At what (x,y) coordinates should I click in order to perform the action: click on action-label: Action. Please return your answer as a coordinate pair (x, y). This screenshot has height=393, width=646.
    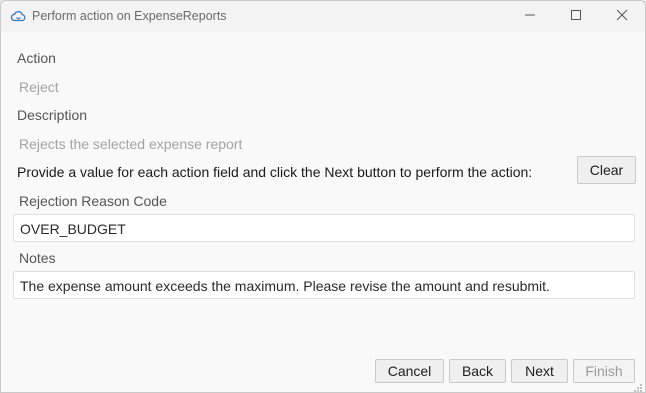
    Looking at the image, I should click on (36, 58).